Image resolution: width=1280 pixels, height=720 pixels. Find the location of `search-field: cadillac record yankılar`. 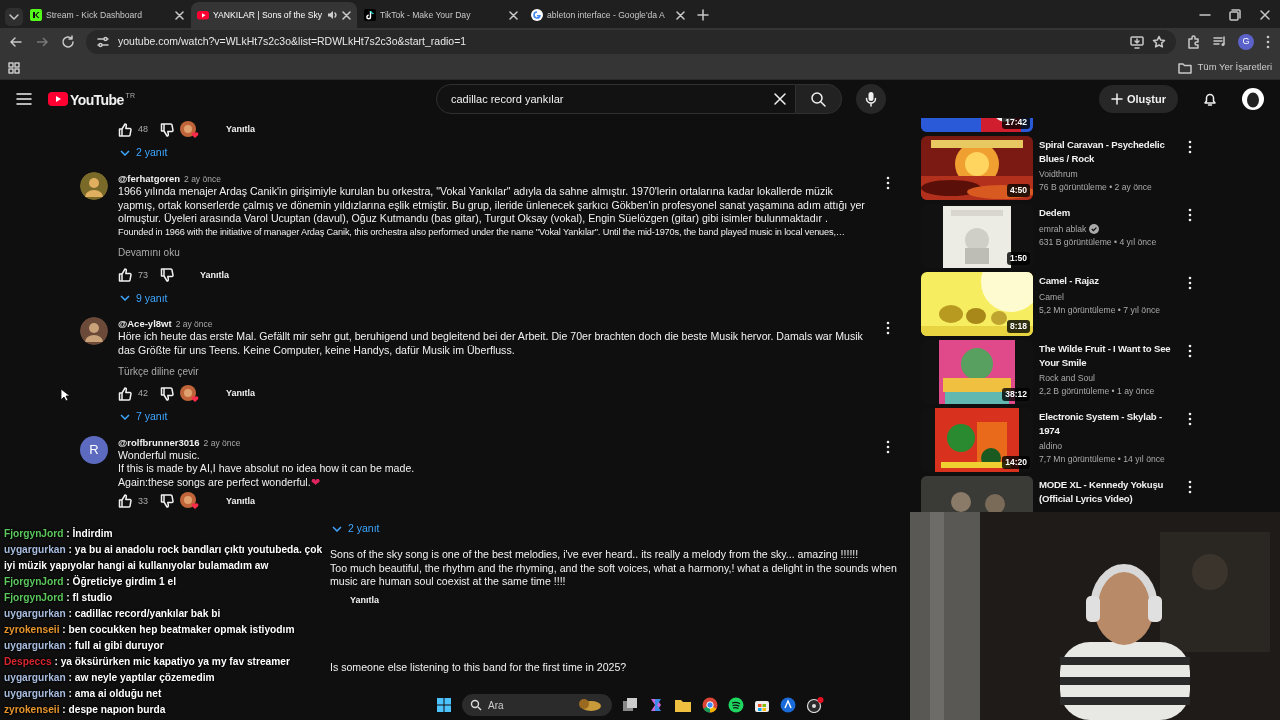

search-field: cadillac record yankılar is located at coordinates (610, 99).